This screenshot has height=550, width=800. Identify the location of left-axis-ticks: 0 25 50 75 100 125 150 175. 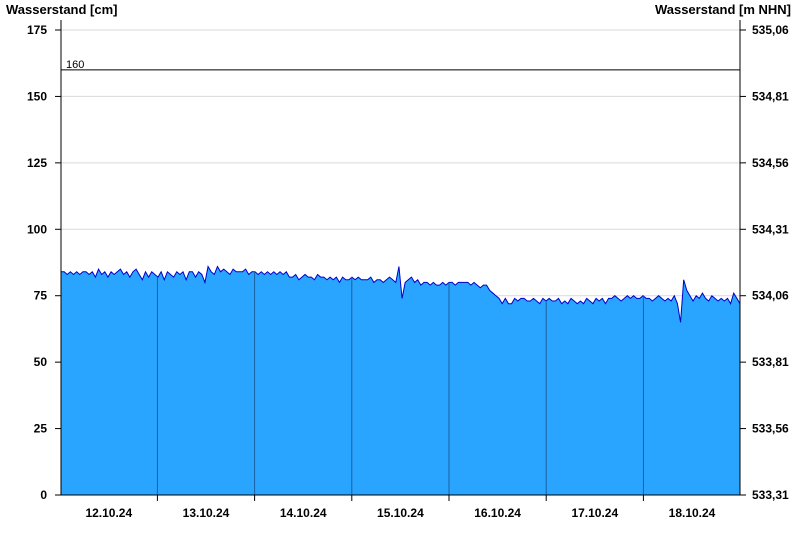
(44, 262).